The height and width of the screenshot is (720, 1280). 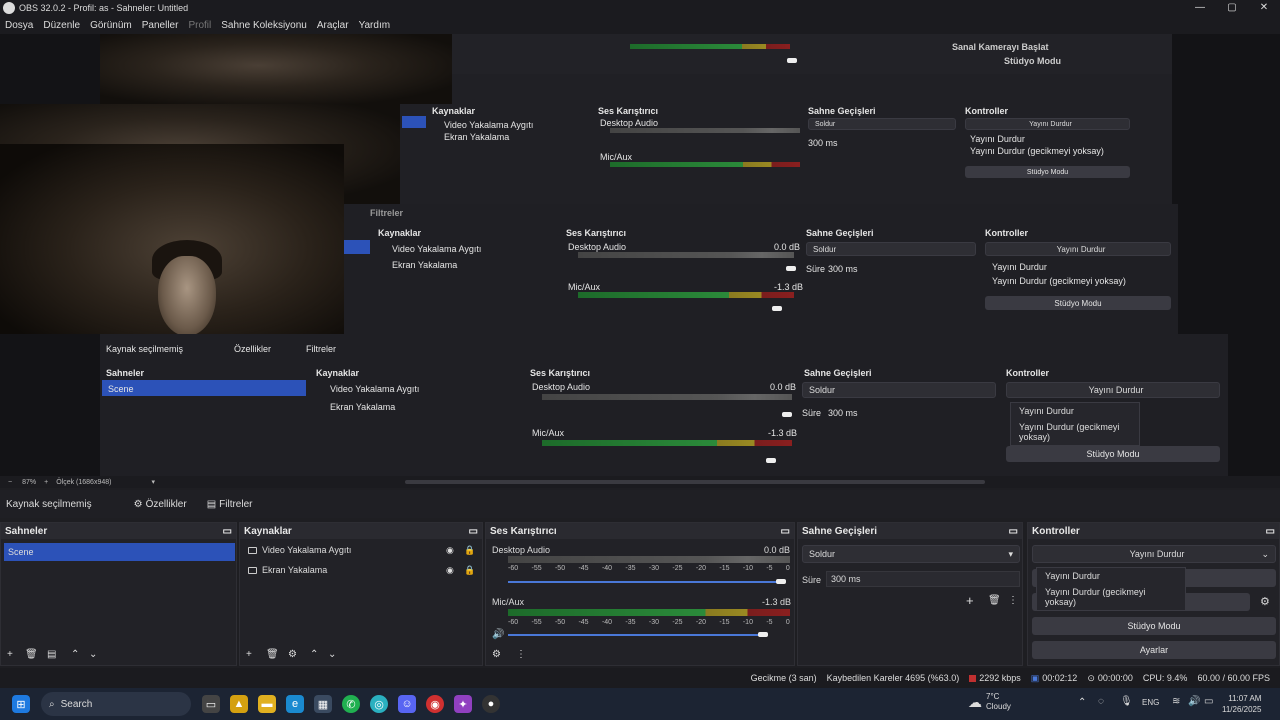 What do you see at coordinates (230, 504) in the screenshot?
I see `filters-button: ▤ Filtreler` at bounding box center [230, 504].